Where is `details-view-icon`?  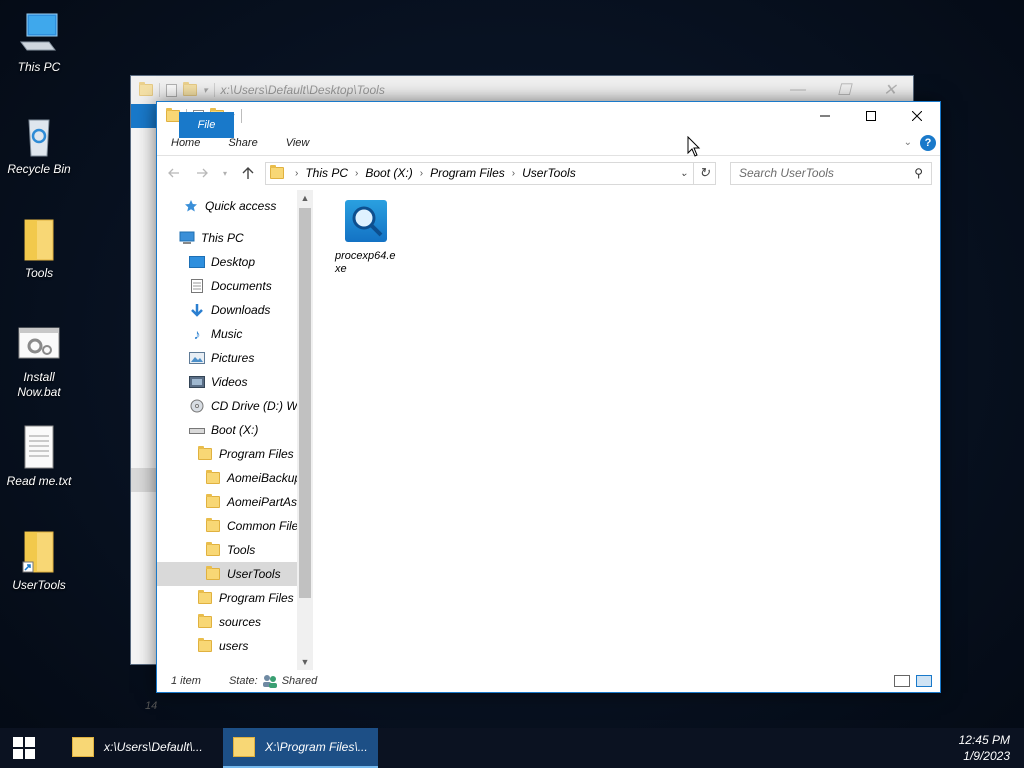
details-view-icon is located at coordinates (902, 681).